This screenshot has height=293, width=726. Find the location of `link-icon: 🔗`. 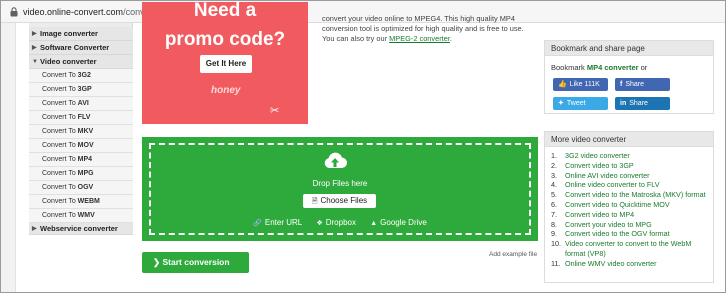

link-icon: 🔗 is located at coordinates (257, 223).